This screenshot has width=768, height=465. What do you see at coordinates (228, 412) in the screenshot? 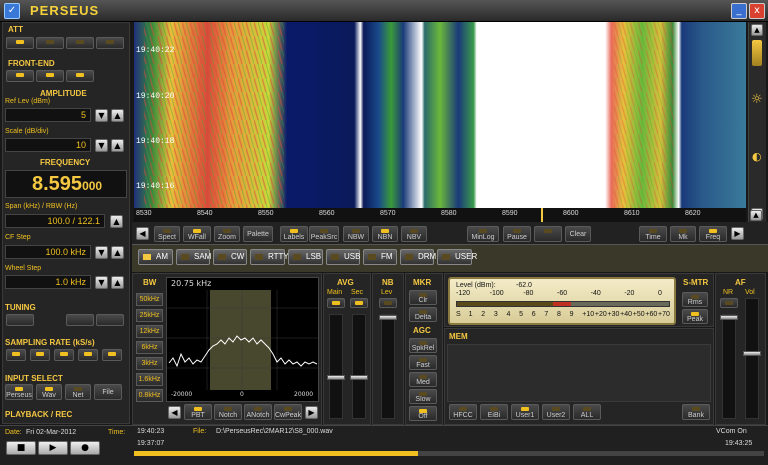
I see `notch-button: Notch` at bounding box center [228, 412].